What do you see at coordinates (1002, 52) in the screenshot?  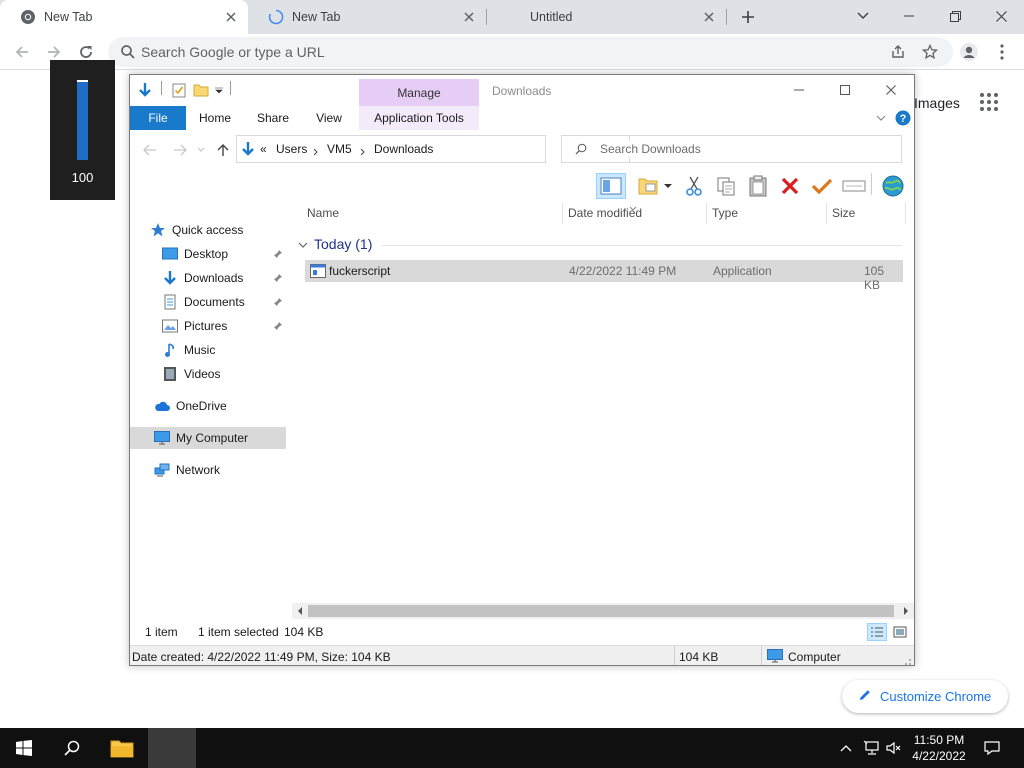 I see `chrome-menu-icon` at bounding box center [1002, 52].